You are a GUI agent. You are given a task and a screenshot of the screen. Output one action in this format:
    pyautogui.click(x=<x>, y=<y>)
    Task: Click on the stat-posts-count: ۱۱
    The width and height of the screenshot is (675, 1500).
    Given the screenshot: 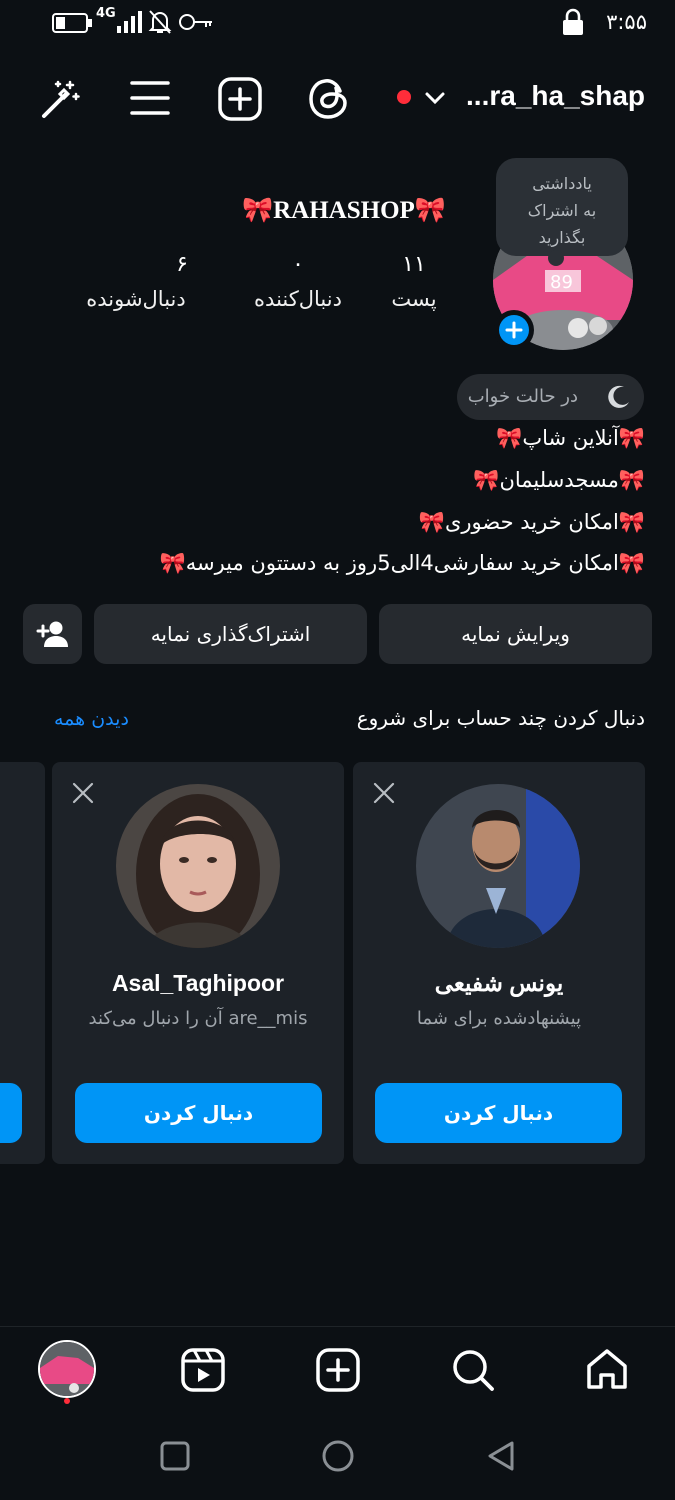 What is the action you would take?
    pyautogui.click(x=414, y=264)
    